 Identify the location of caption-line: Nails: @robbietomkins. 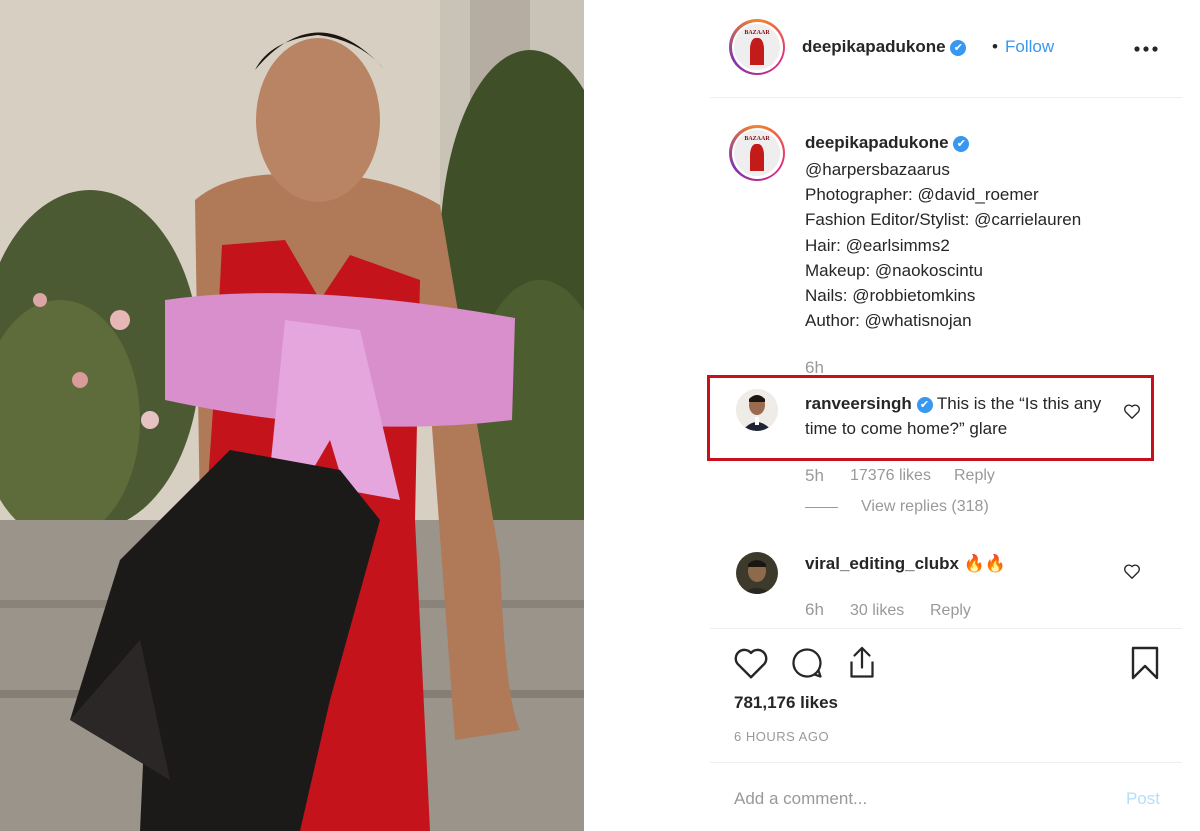
(985, 295).